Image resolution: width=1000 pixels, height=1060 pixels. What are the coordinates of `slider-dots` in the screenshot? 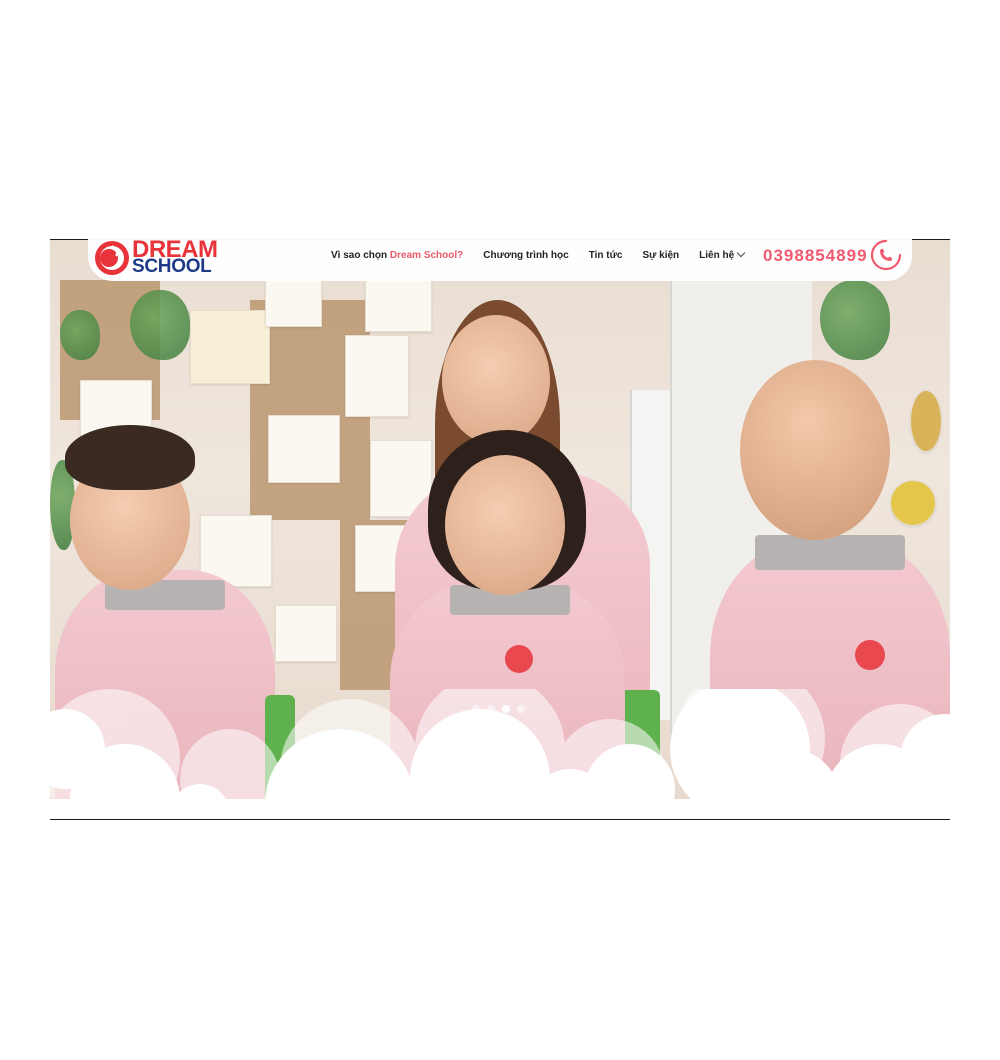 It's located at (498, 709).